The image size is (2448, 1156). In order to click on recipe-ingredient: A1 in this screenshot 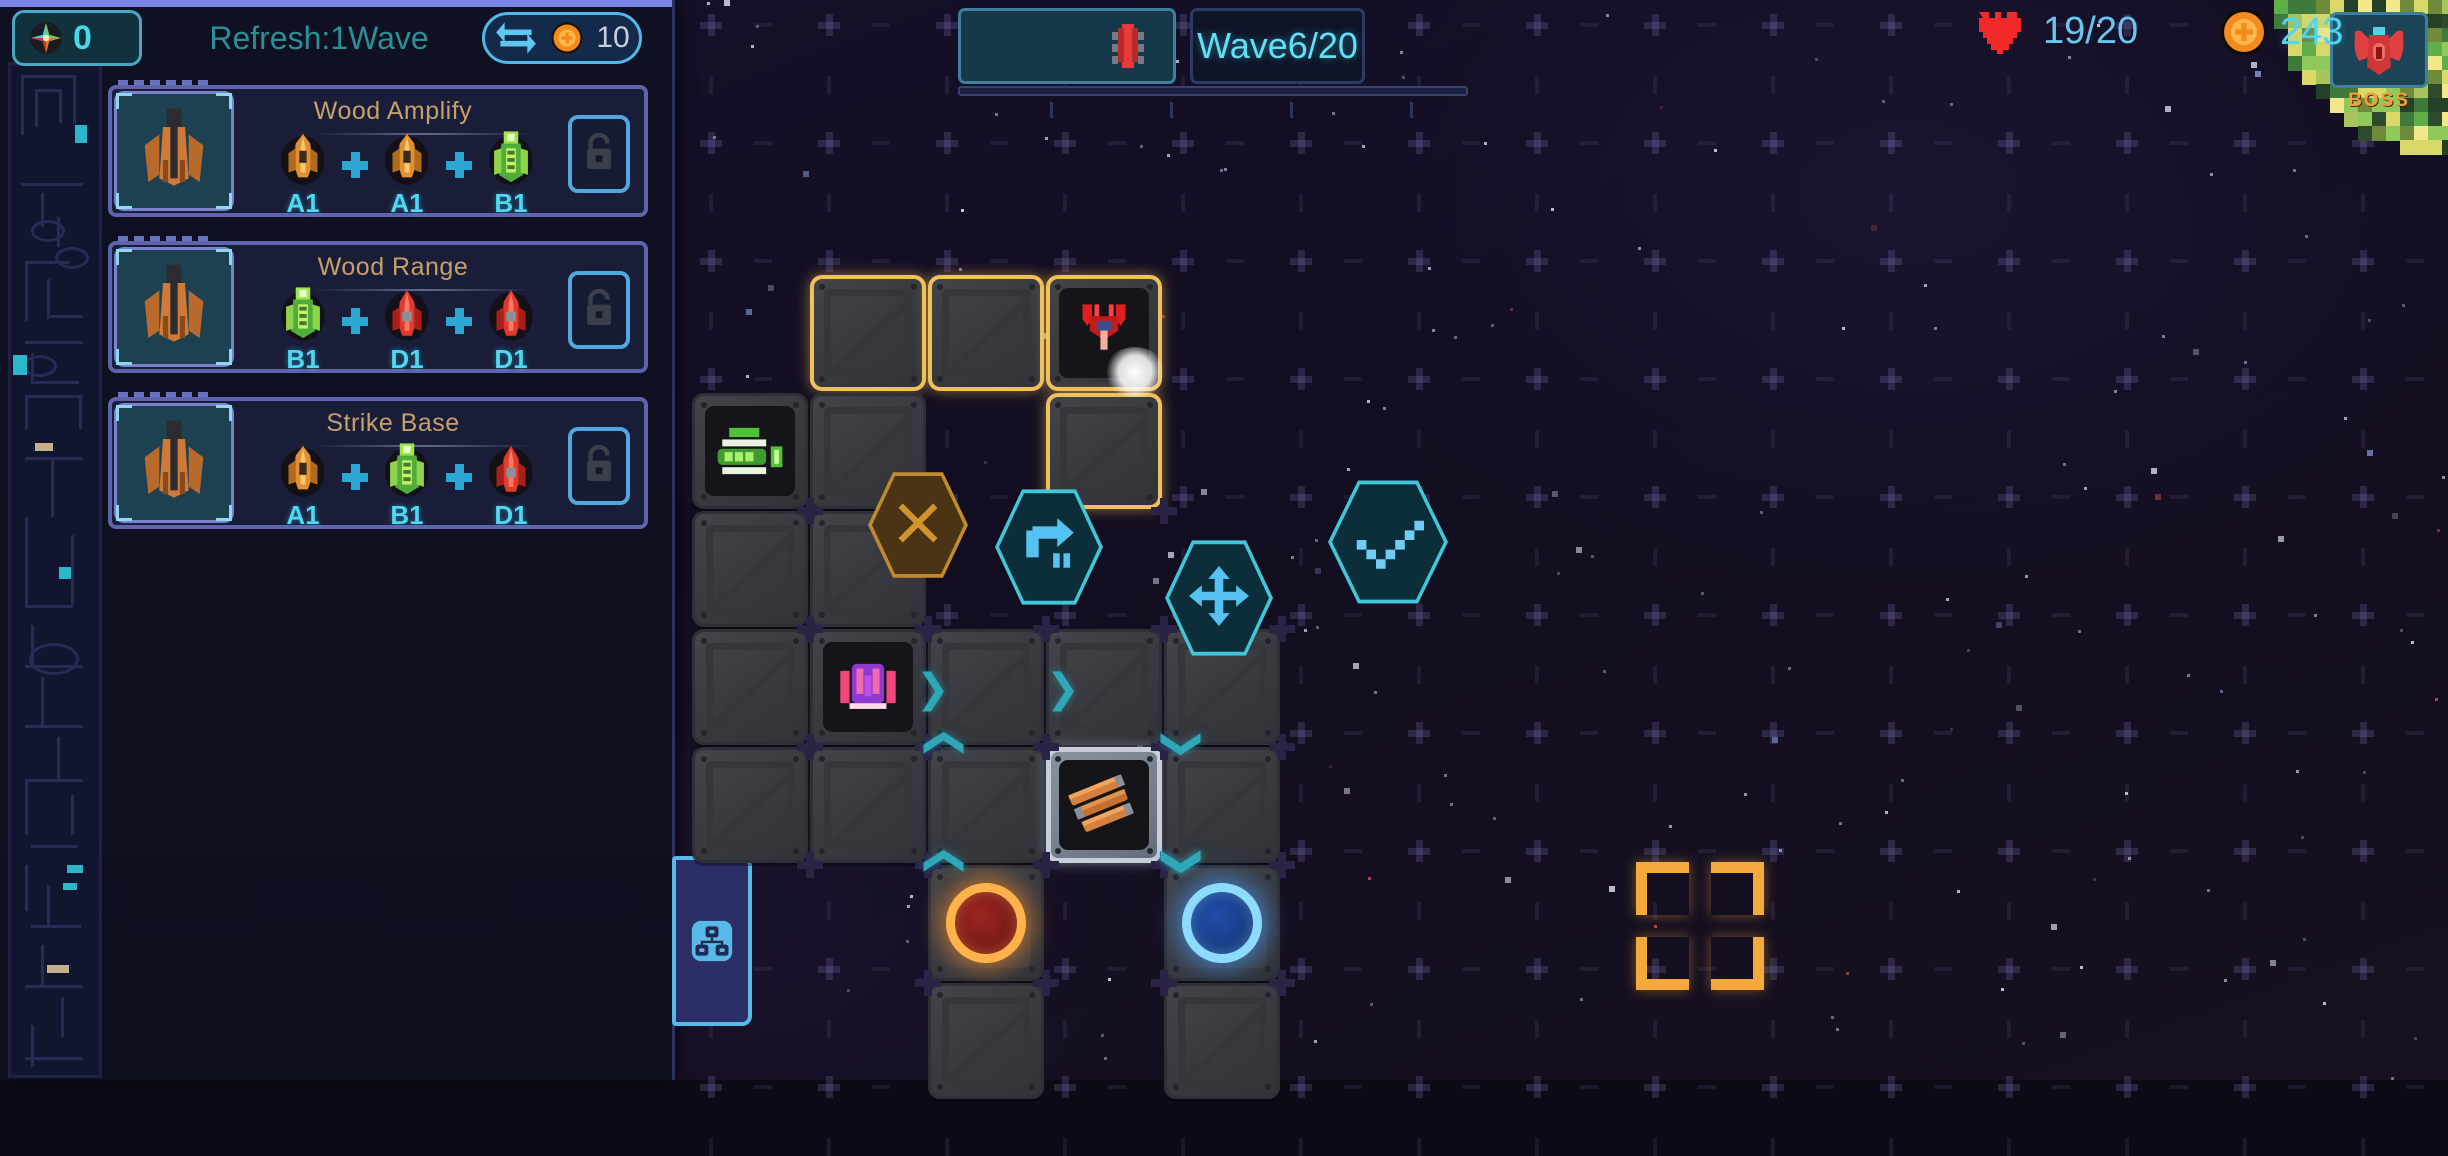, I will do `click(303, 176)`.